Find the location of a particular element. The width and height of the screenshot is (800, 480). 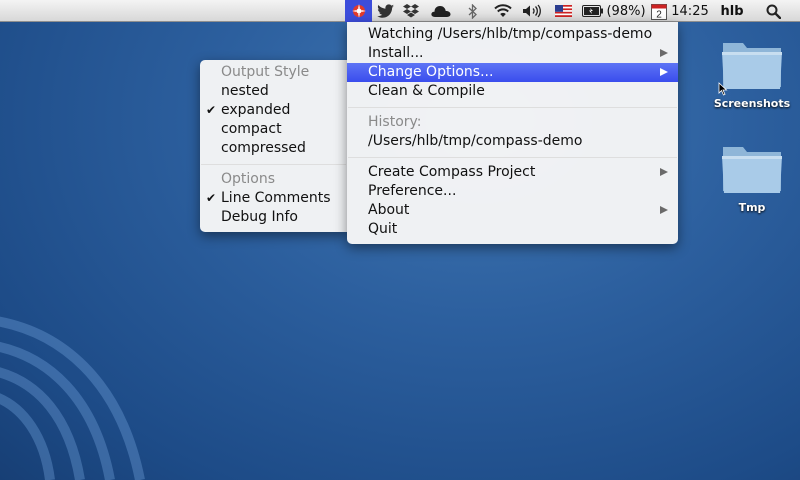

menu-item-expanded: ✔ expanded is located at coordinates (273, 110).